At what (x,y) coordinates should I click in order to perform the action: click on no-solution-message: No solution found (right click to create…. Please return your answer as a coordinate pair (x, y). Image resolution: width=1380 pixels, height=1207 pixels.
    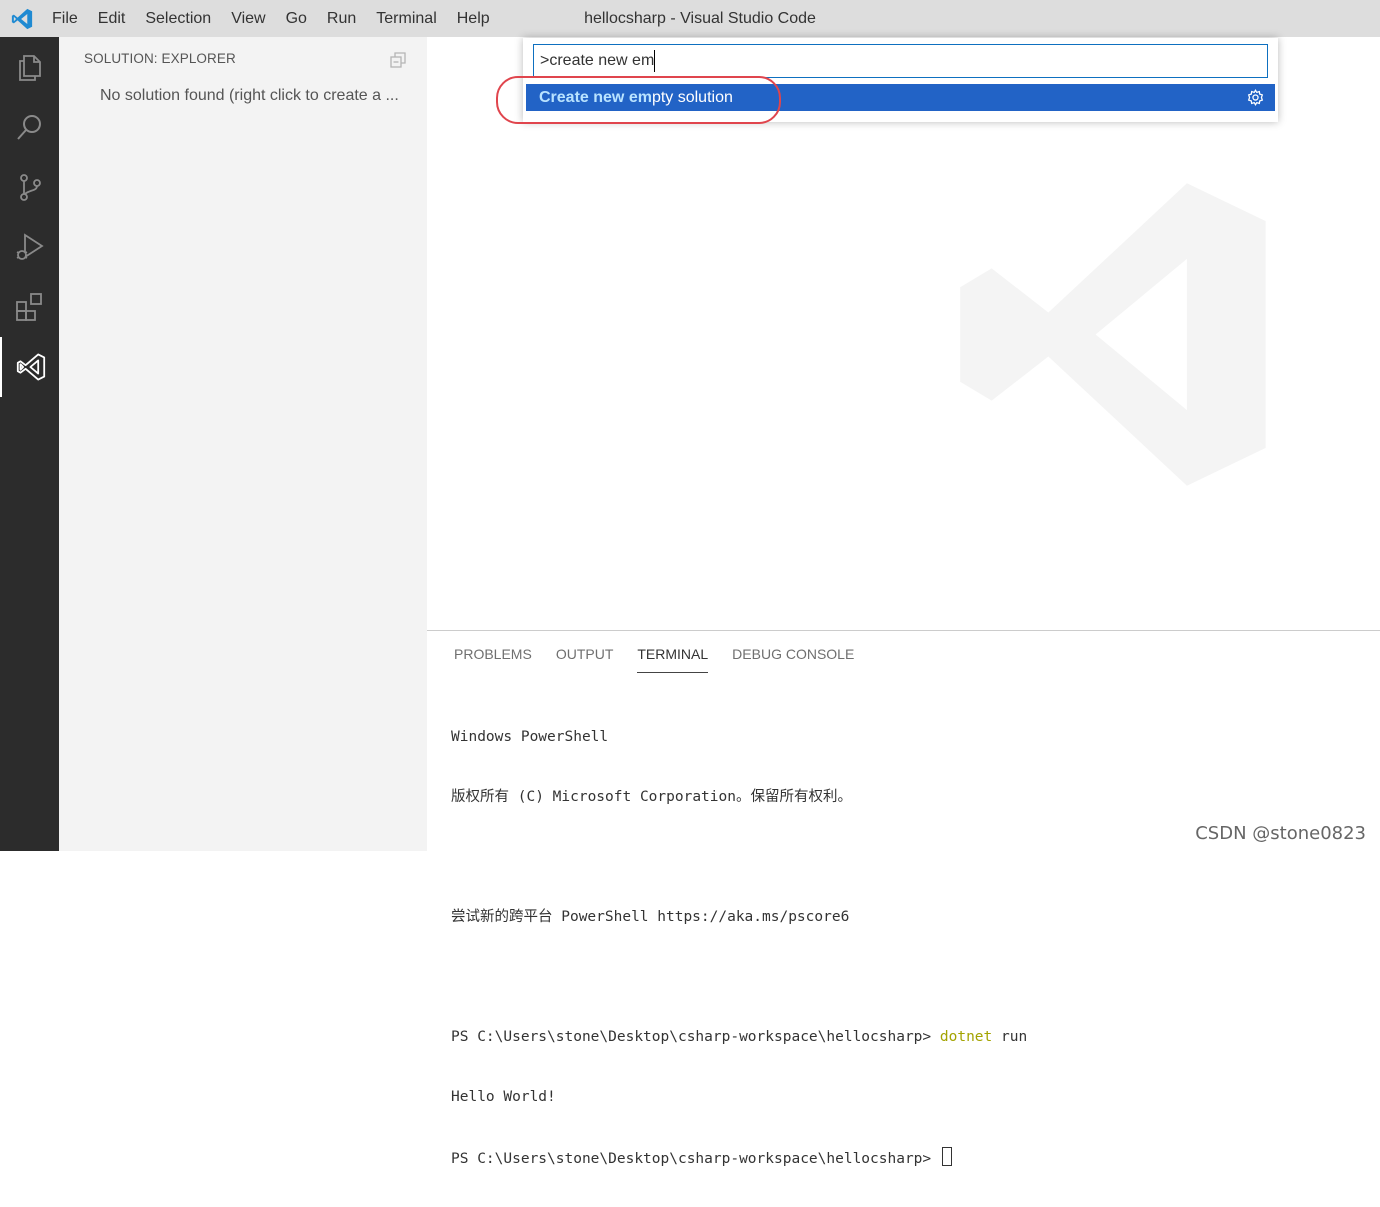
    Looking at the image, I should click on (249, 96).